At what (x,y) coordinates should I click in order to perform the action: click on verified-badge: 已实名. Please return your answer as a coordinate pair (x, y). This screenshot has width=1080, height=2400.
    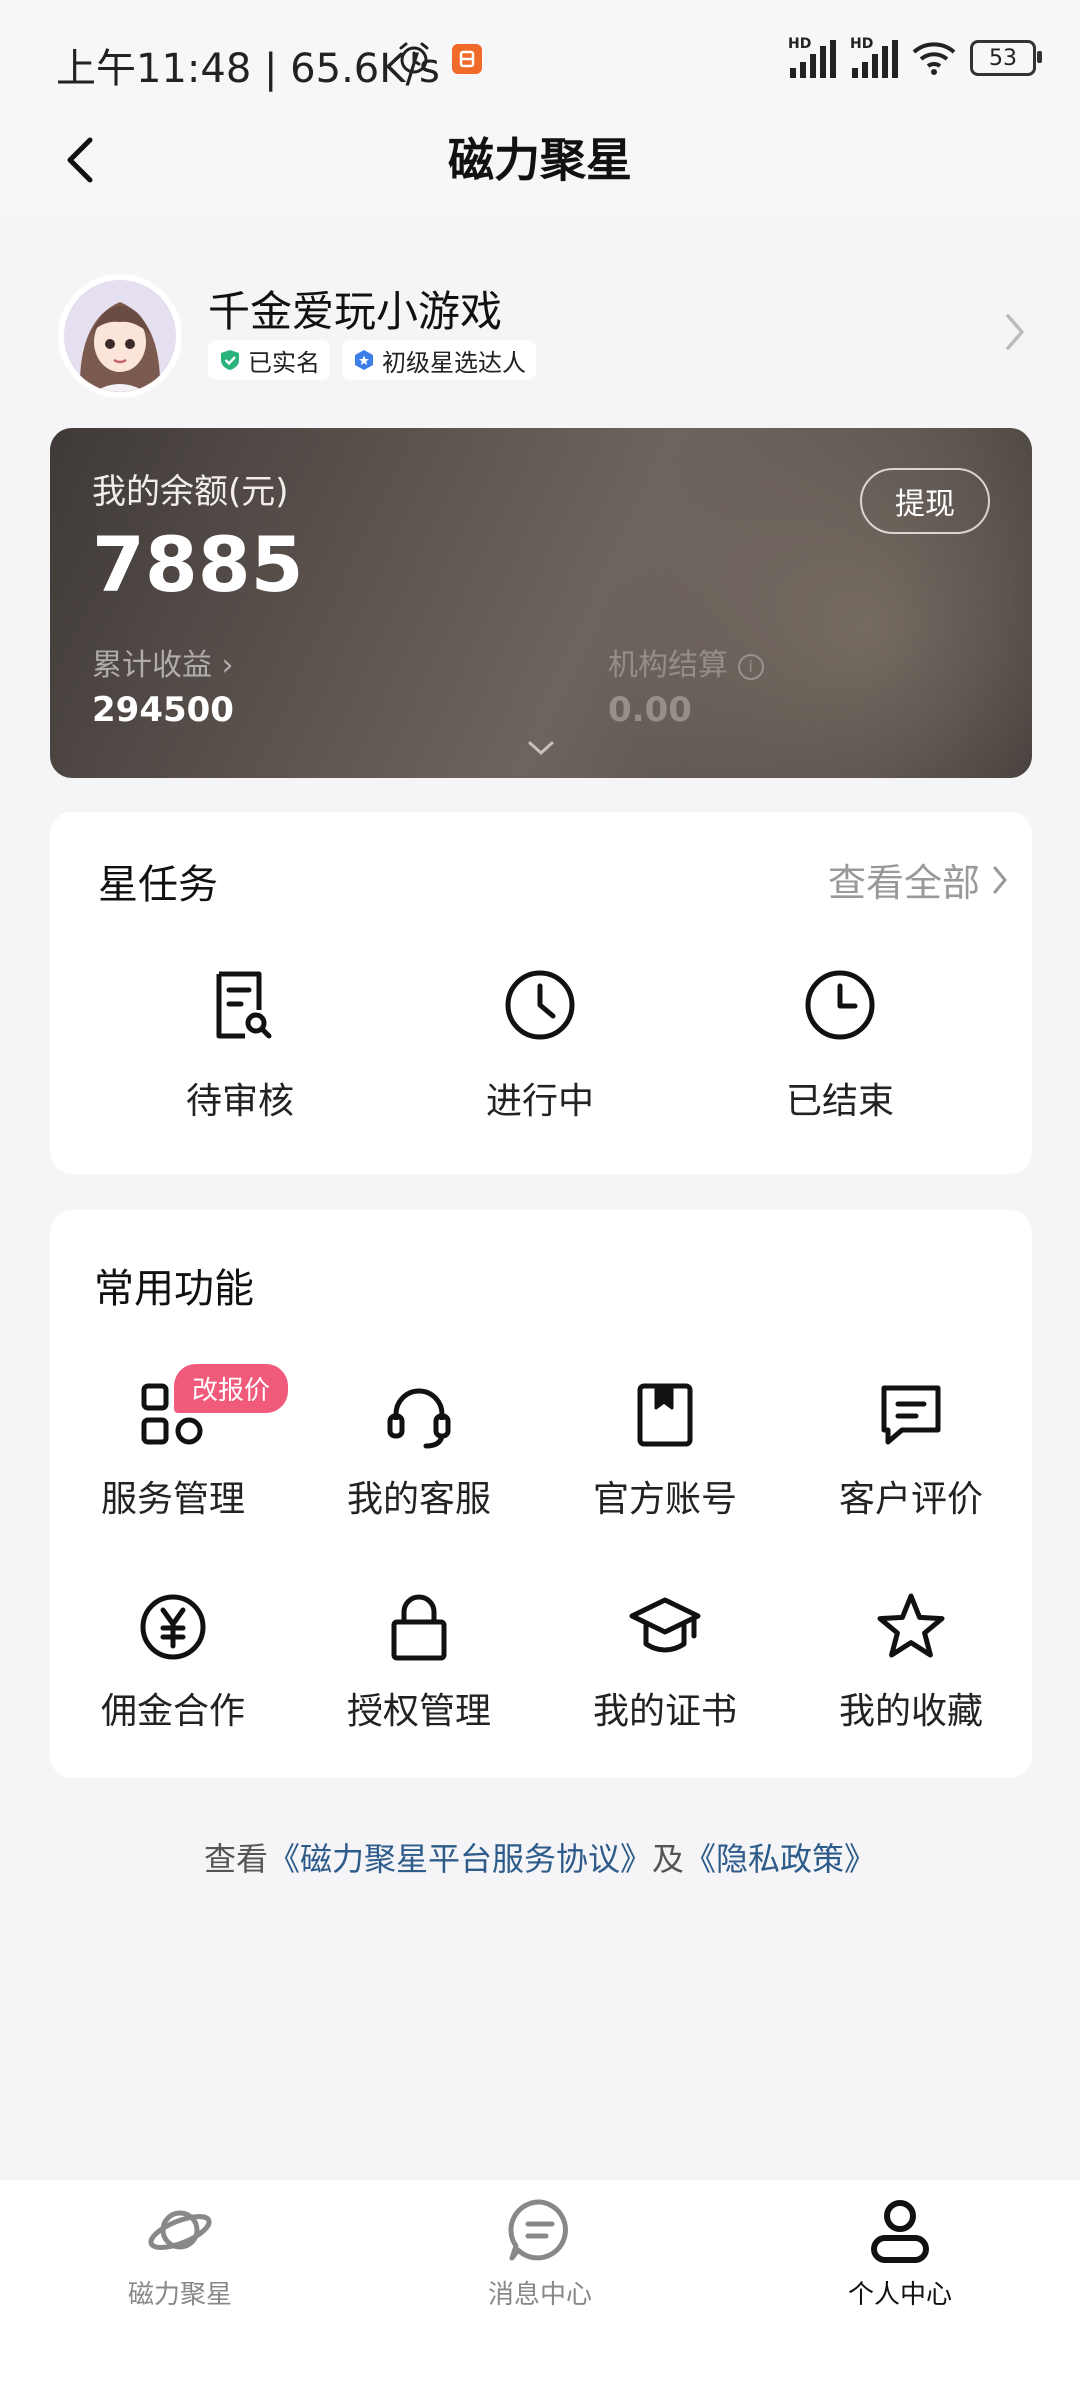
    Looking at the image, I should click on (269, 360).